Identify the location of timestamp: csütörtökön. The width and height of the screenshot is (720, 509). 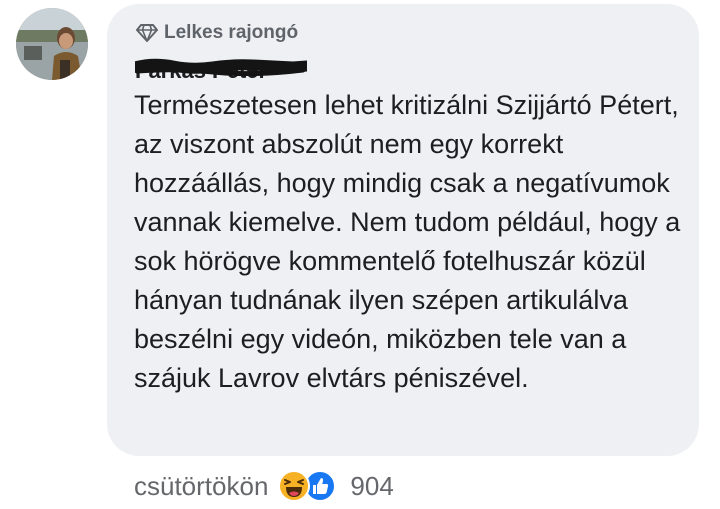
(201, 486).